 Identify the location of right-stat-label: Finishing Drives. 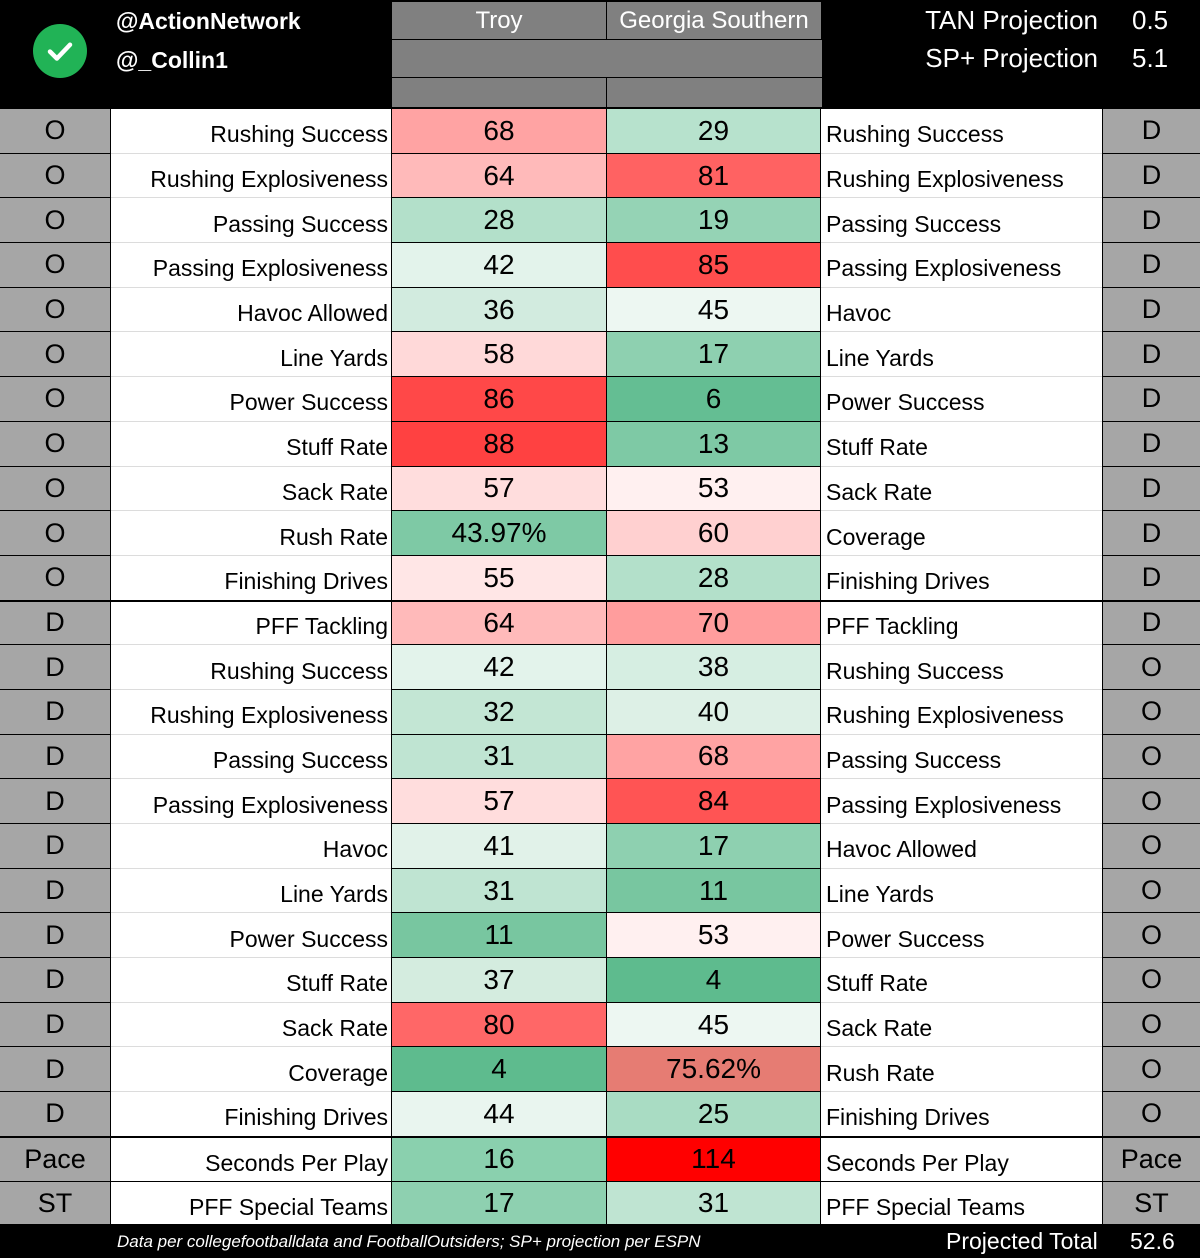
(961, 578).